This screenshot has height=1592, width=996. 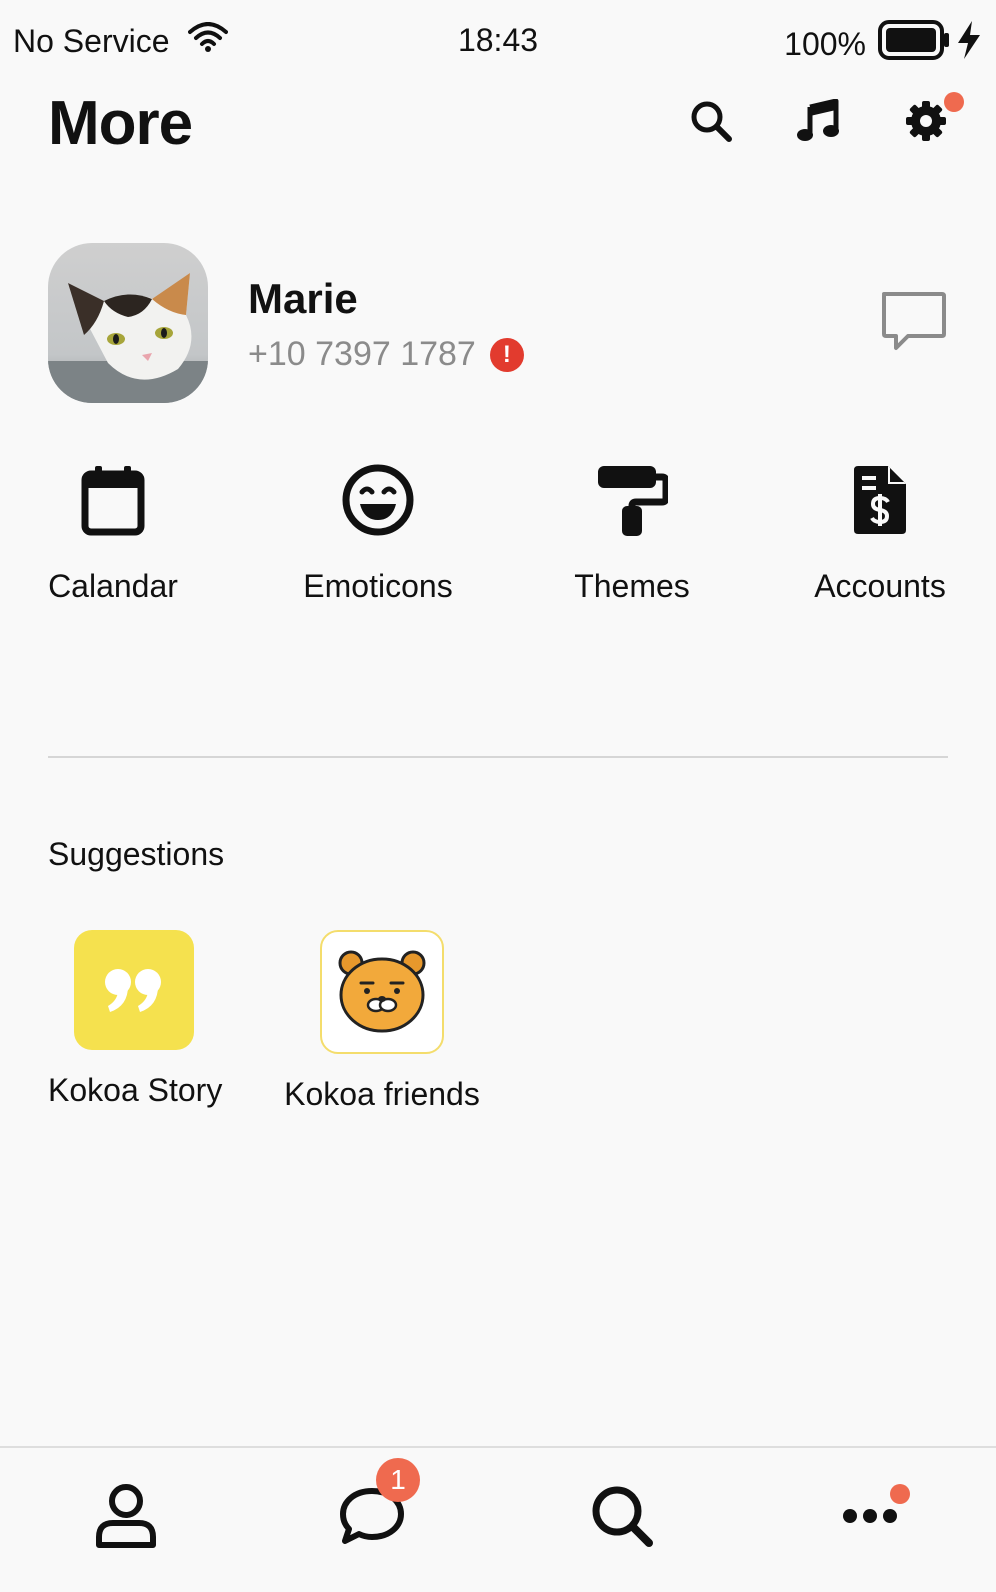 I want to click on battery-percent: 100%, so click(x=825, y=43).